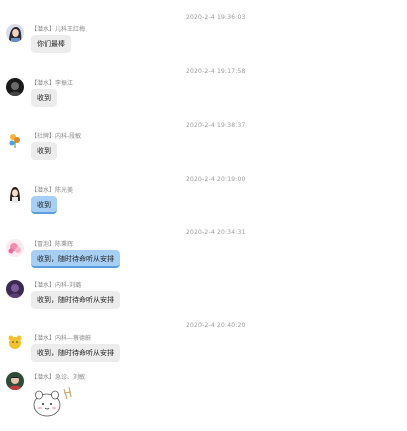 The height and width of the screenshot is (431, 407). What do you see at coordinates (15, 87) in the screenshot?
I see `black-portrait-avatar-icon` at bounding box center [15, 87].